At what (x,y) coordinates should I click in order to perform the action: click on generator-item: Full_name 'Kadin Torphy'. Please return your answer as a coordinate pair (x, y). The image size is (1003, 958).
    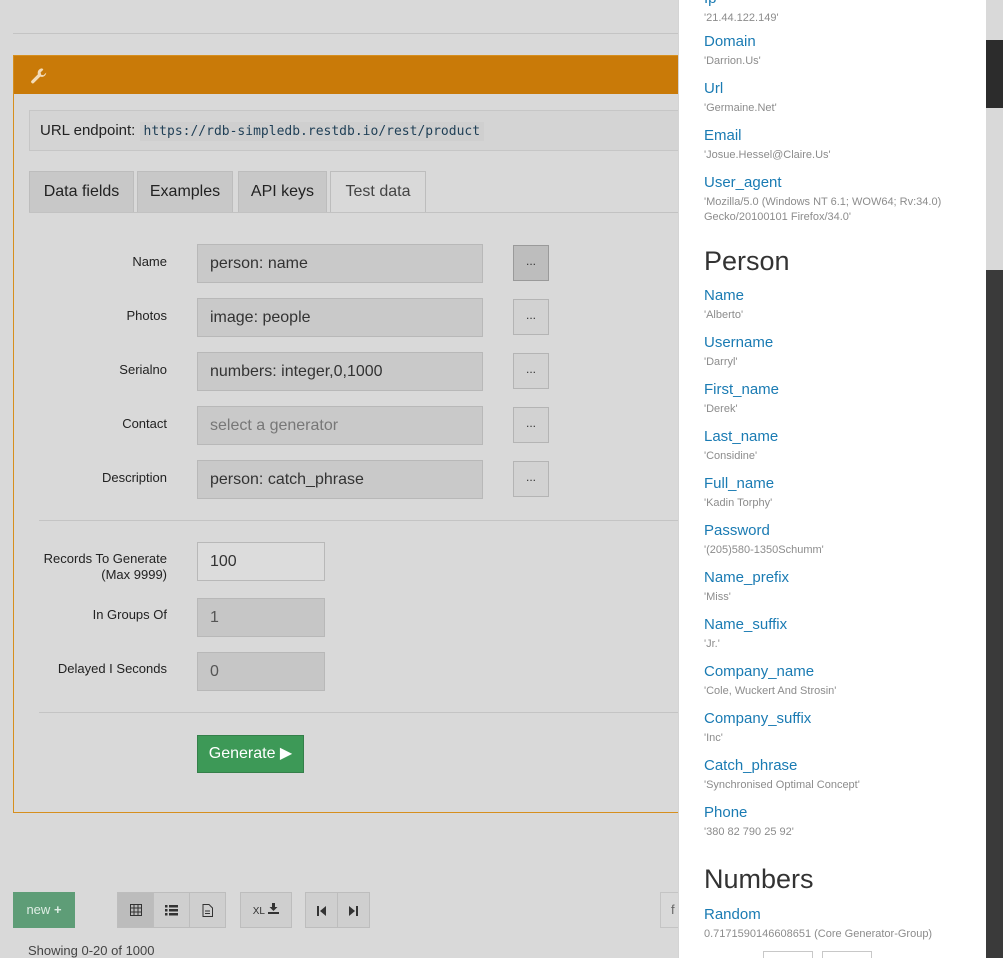
    Looking at the image, I should click on (839, 493).